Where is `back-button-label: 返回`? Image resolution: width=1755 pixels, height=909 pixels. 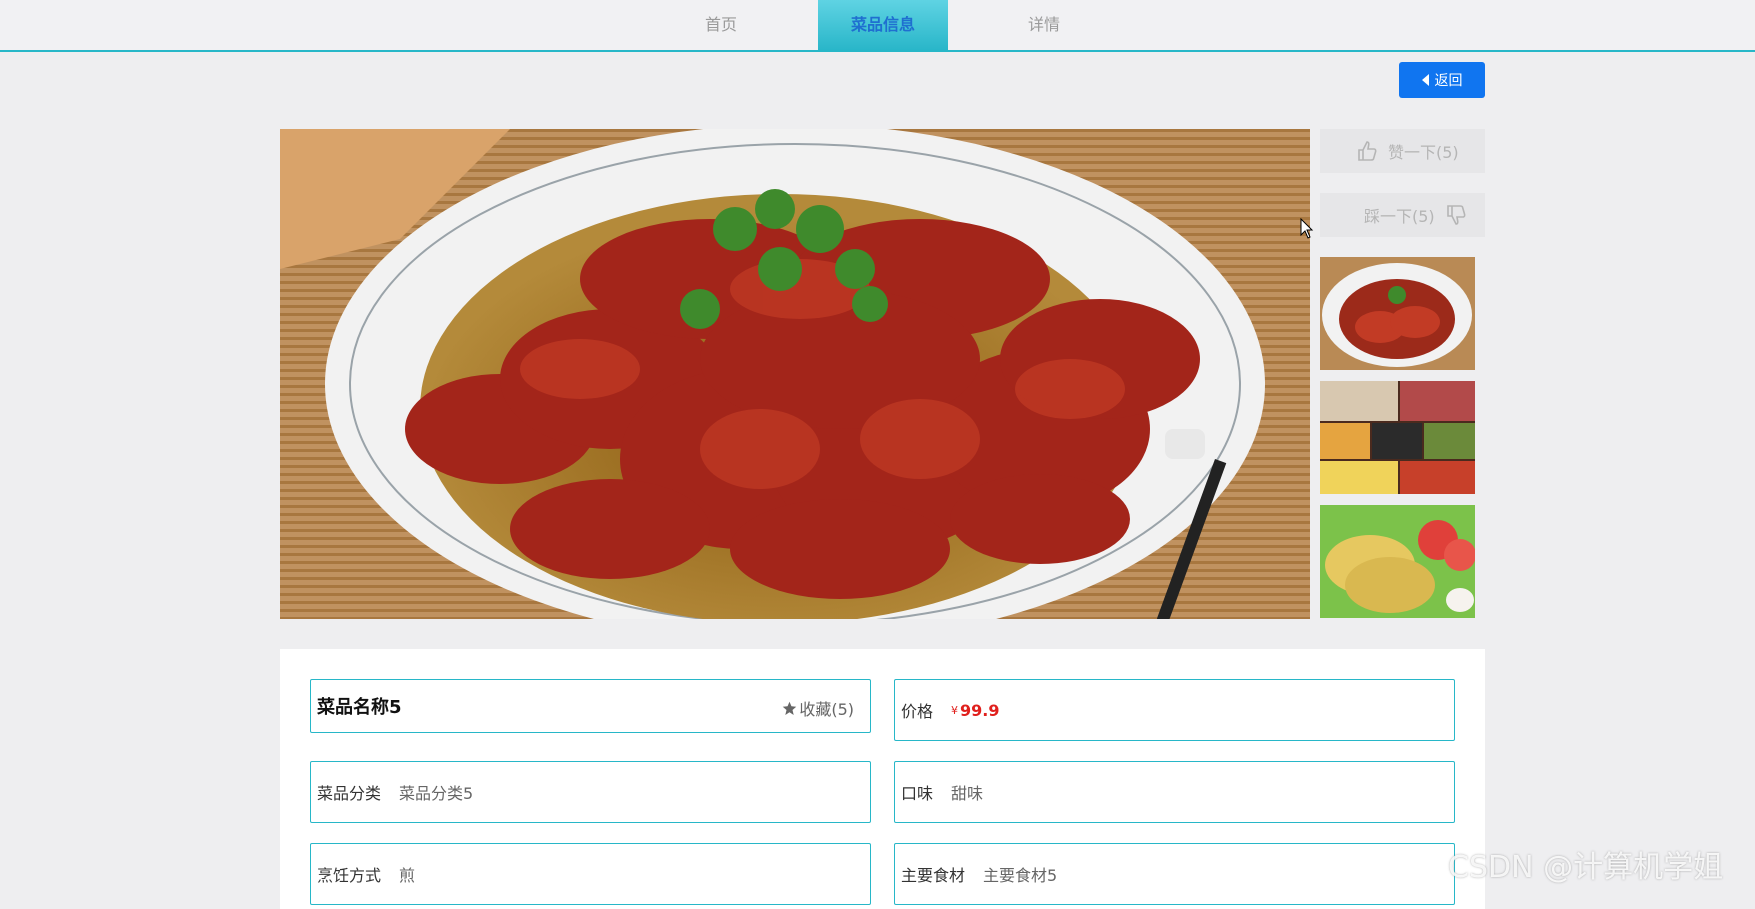 back-button-label: 返回 is located at coordinates (1448, 81).